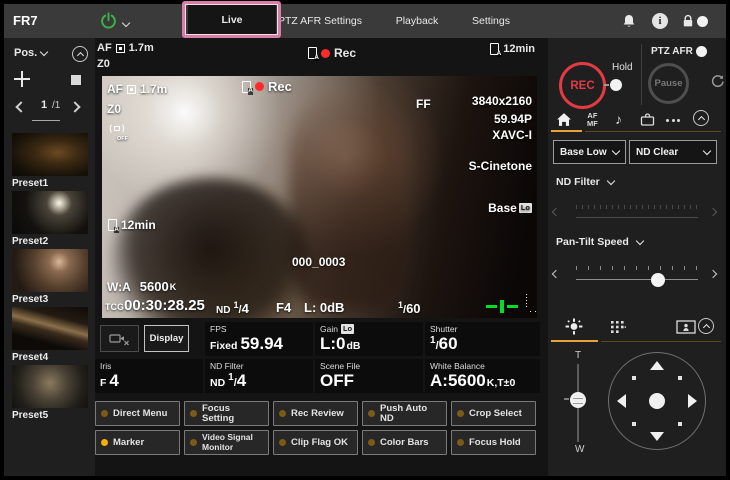 This screenshot has width=730, height=480. Describe the element at coordinates (673, 152) in the screenshot. I see `nd-preset-select: ND Clear` at that location.